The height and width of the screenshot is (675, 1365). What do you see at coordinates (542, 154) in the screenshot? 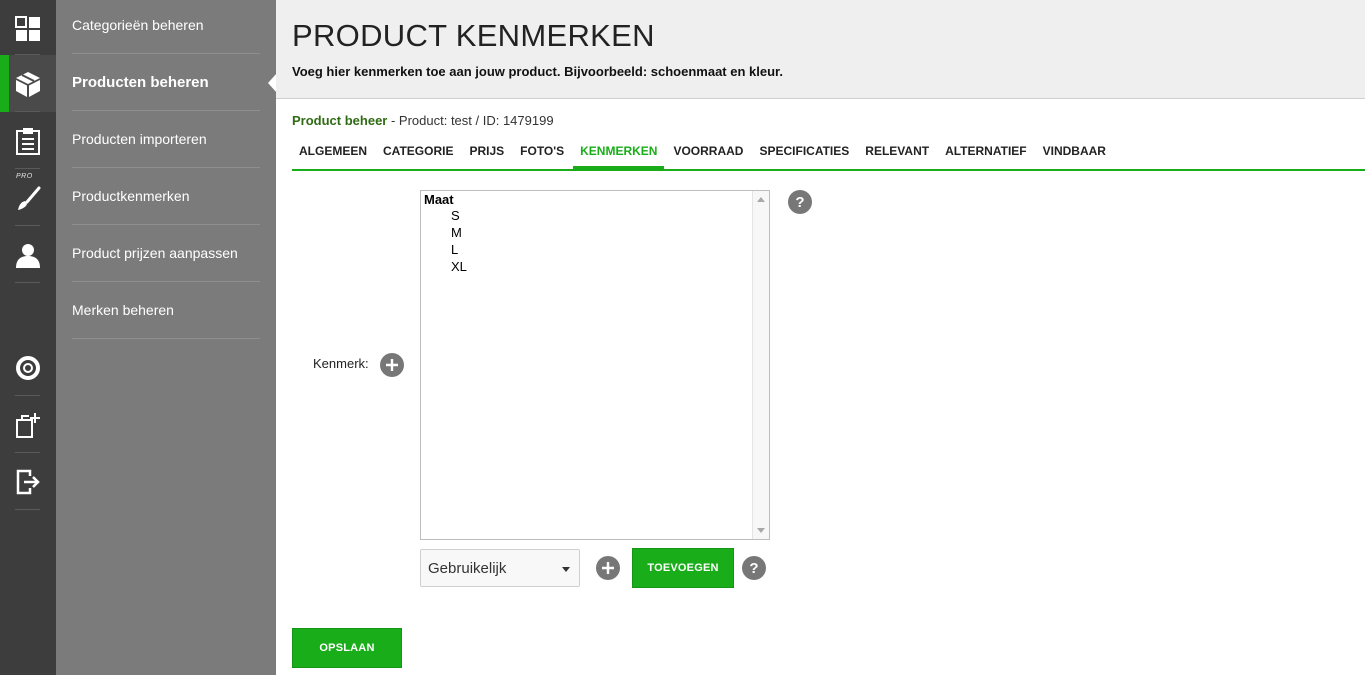
I see `tab-fotos: FOTO'S` at bounding box center [542, 154].